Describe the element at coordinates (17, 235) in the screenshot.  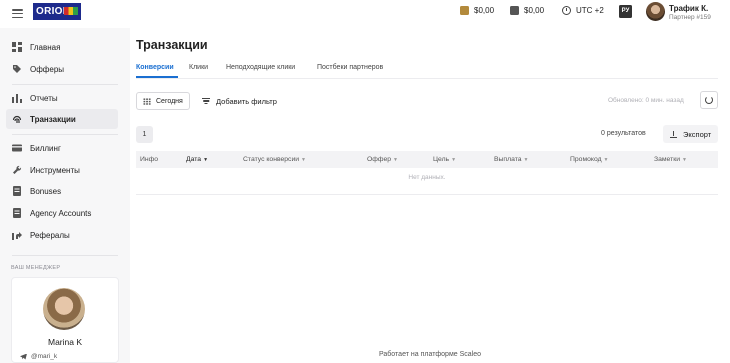
I see `referral-icon` at that location.